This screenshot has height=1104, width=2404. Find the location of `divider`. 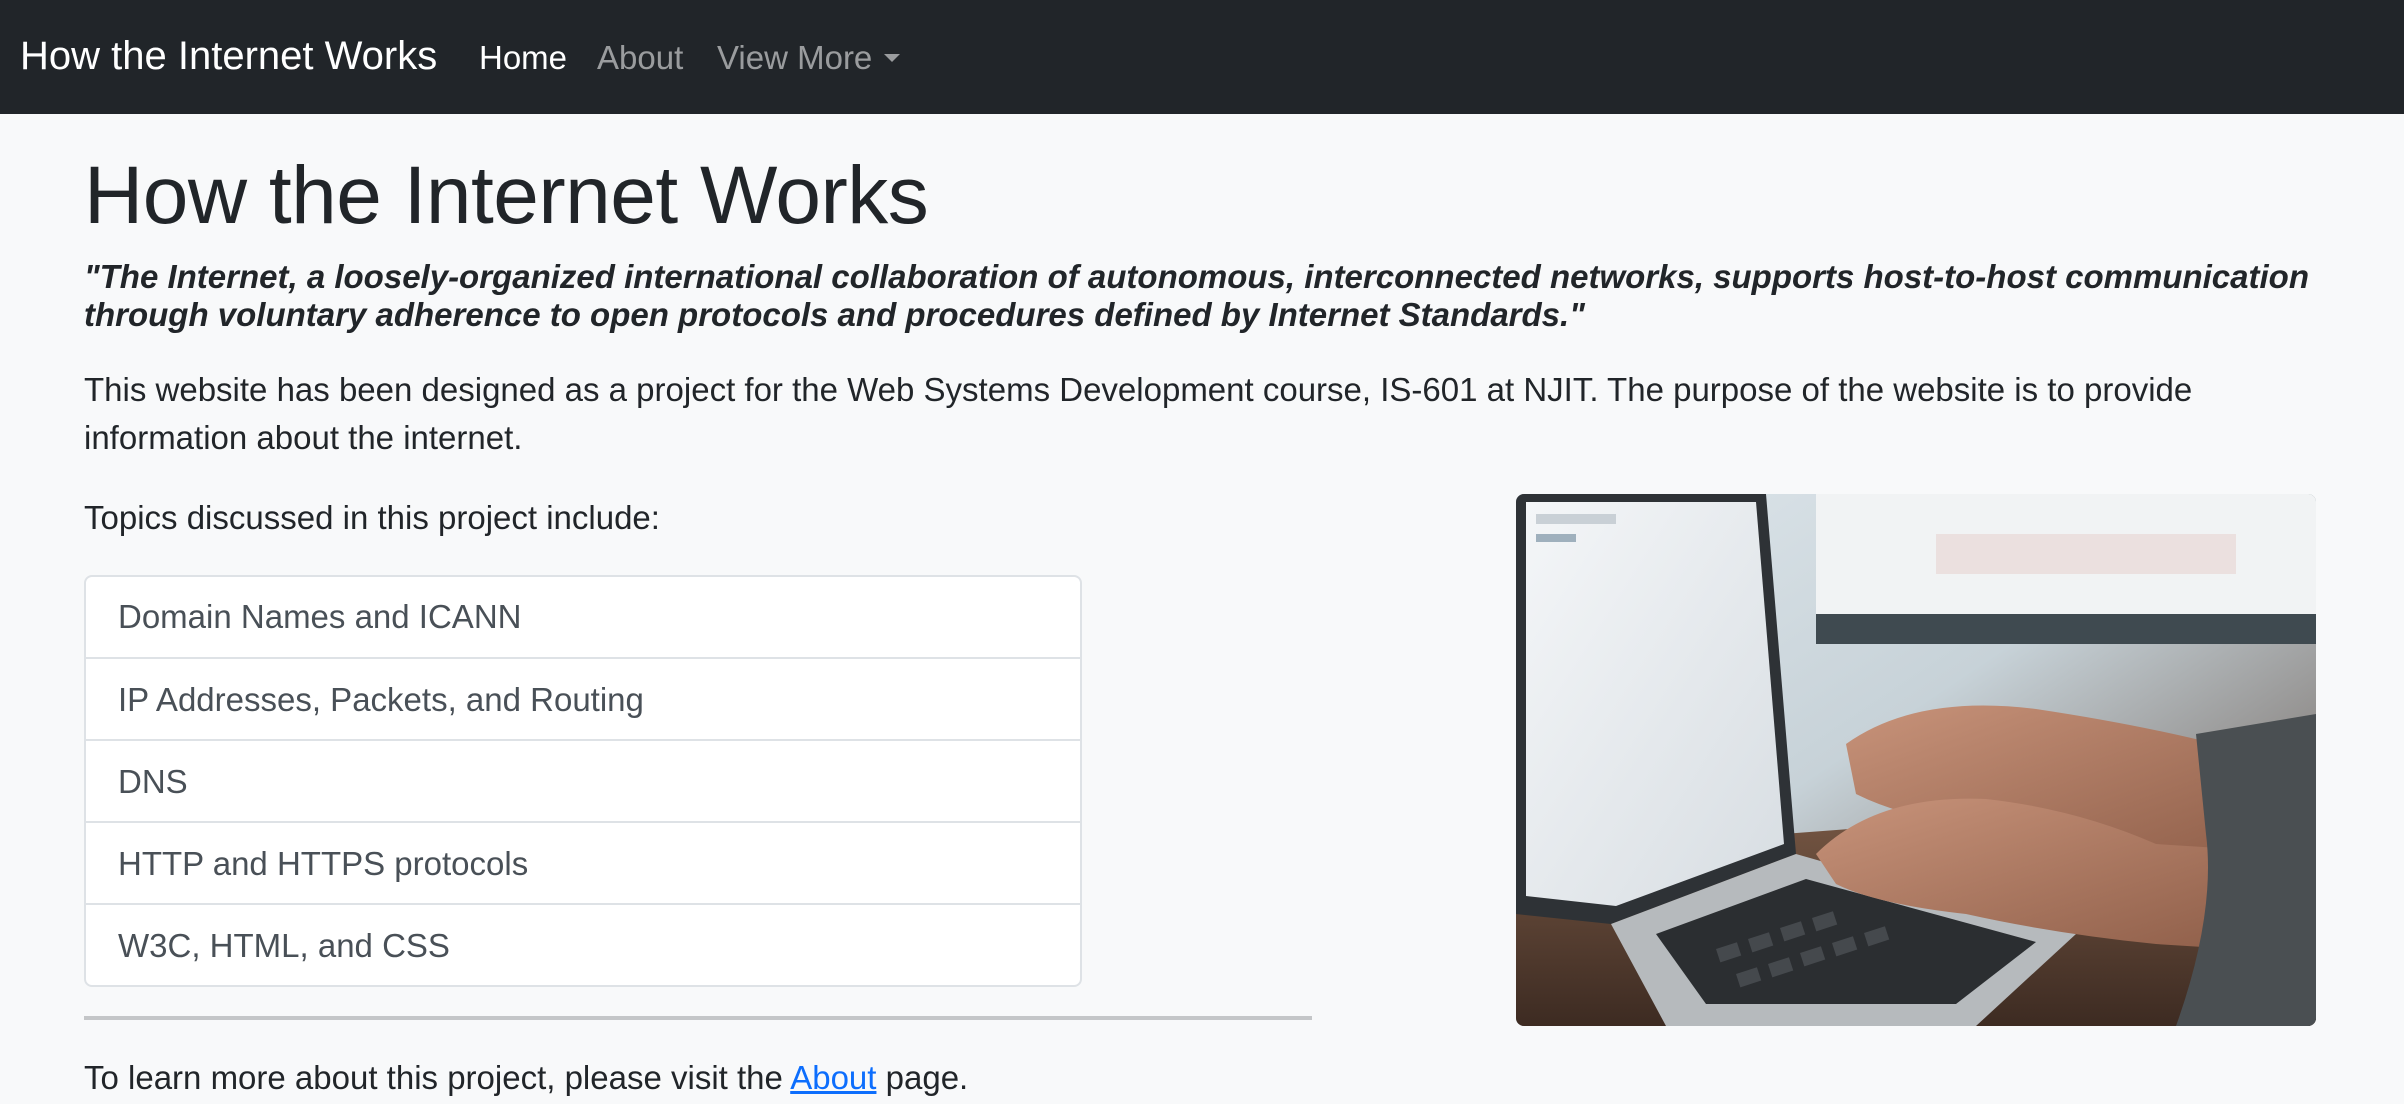

divider is located at coordinates (698, 1018).